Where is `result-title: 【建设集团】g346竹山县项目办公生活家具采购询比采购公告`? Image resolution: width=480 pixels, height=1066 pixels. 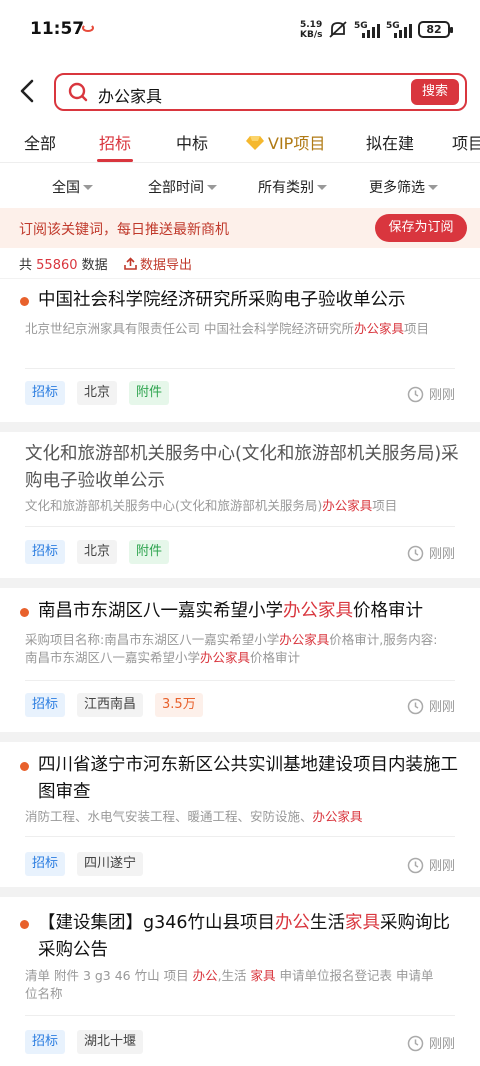 result-title: 【建设集团】g346竹山县项目办公生活家具采购询比采购公告 is located at coordinates (249, 937).